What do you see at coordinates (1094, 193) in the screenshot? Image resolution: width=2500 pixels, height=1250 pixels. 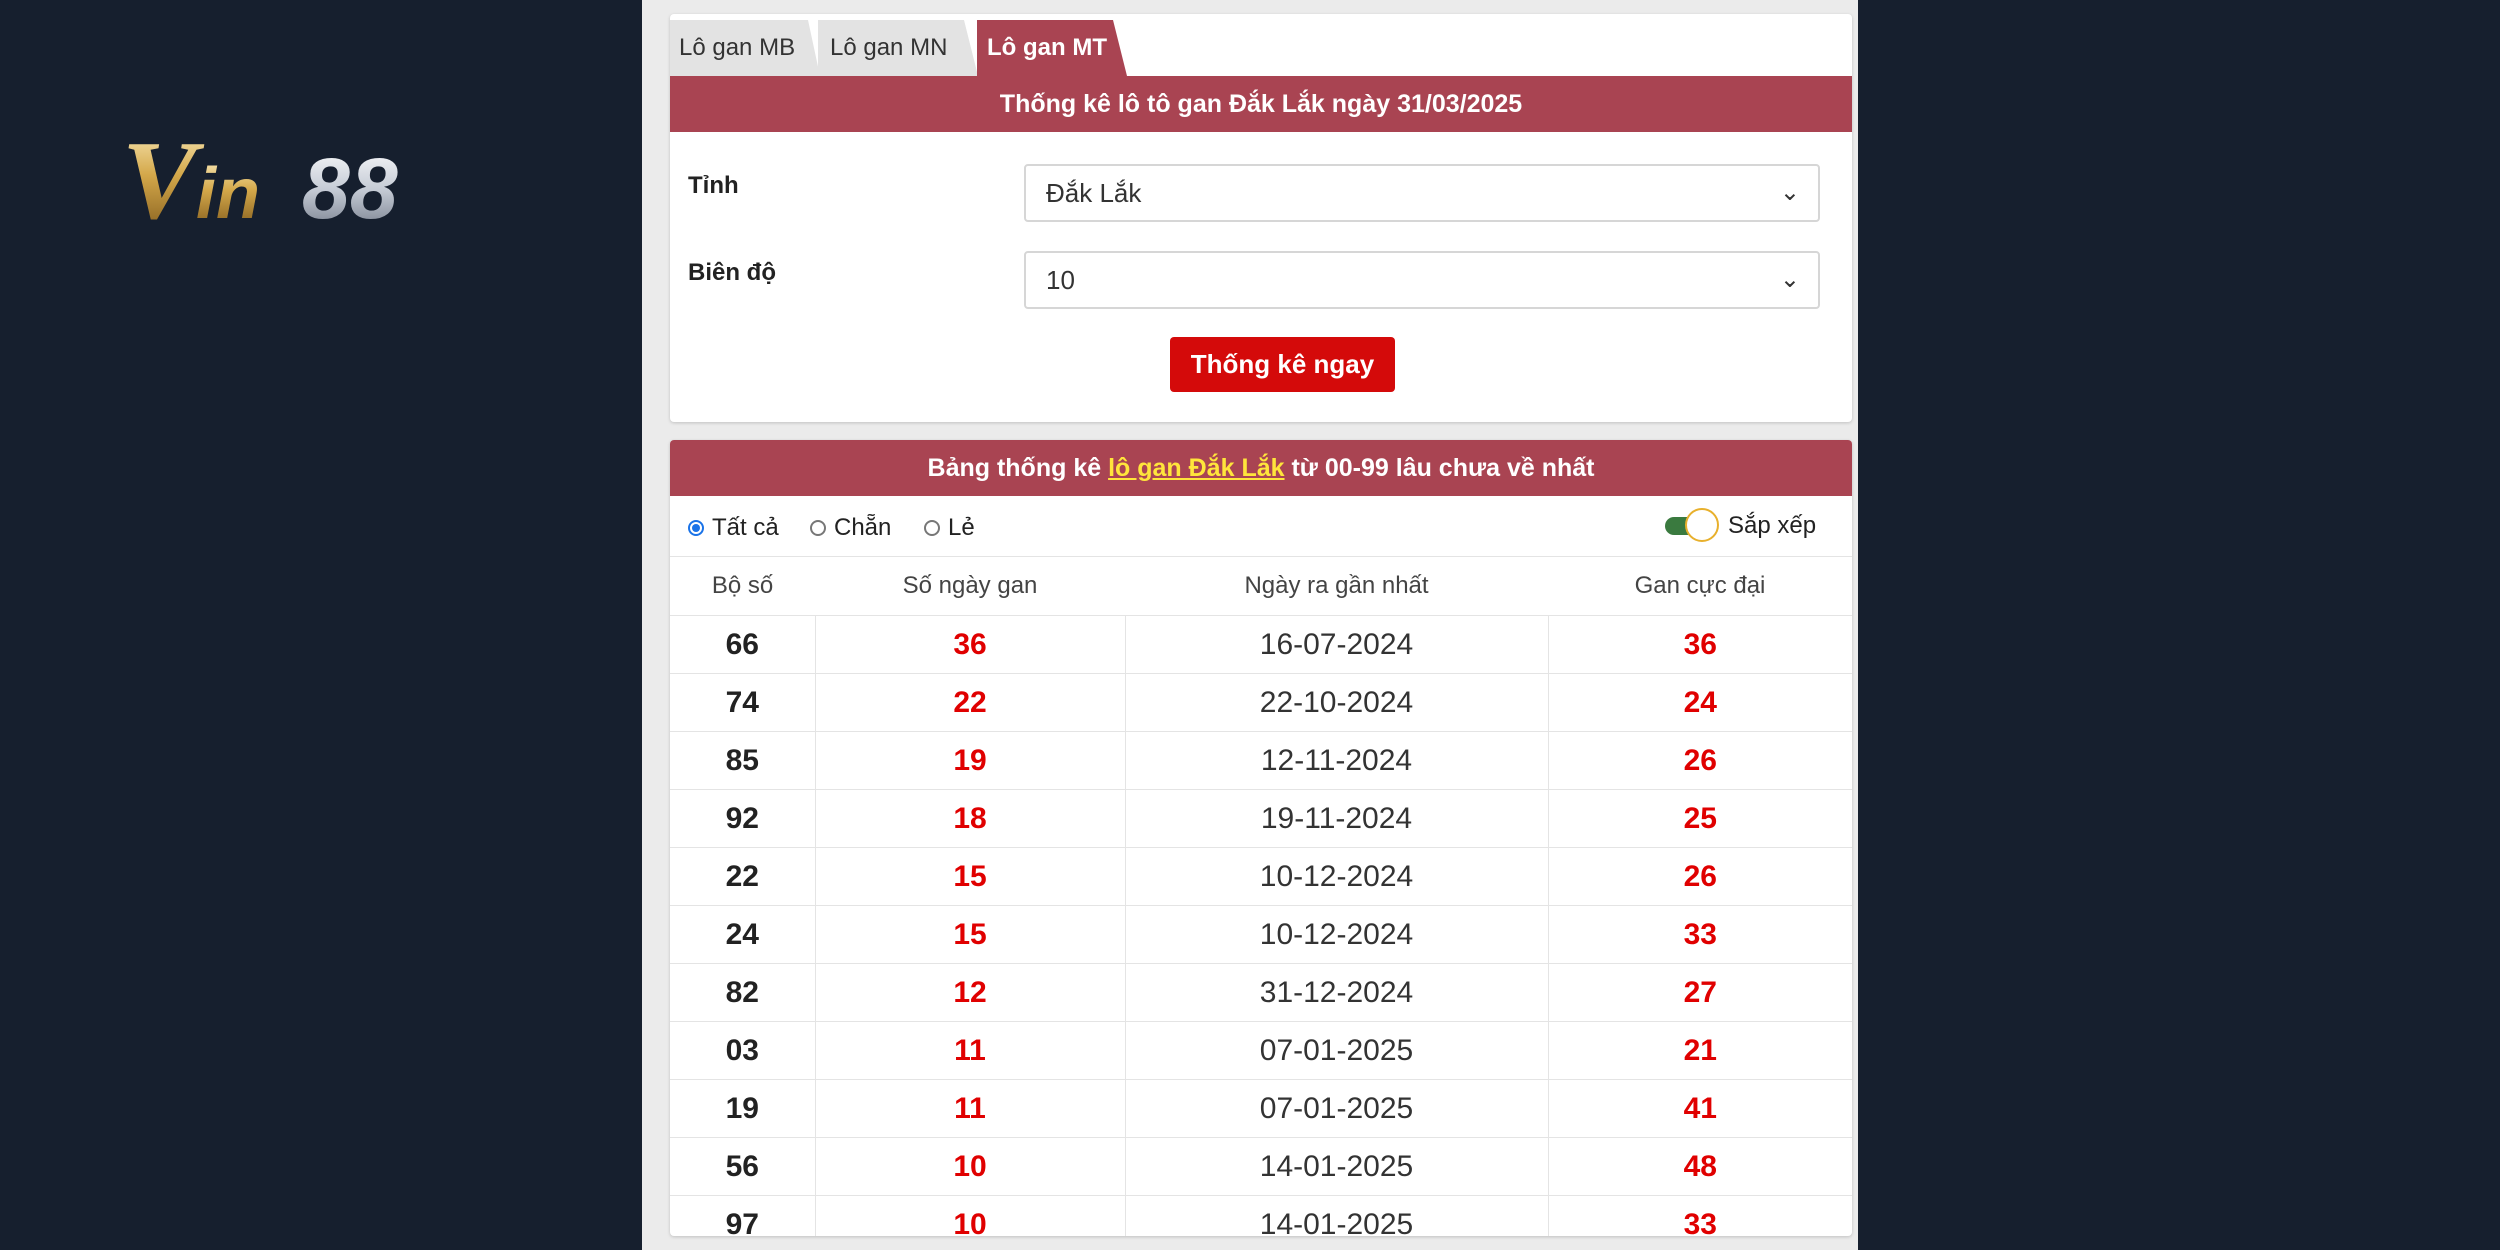 I see `province-value: Đắk Lắk` at bounding box center [1094, 193].